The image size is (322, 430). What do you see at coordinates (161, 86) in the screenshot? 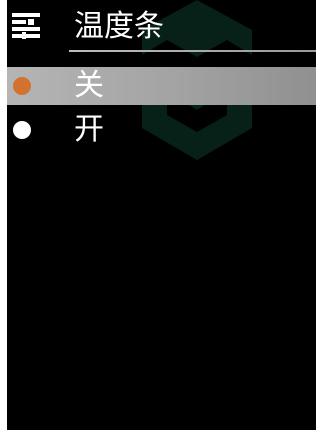
I see `option-off: 关` at bounding box center [161, 86].